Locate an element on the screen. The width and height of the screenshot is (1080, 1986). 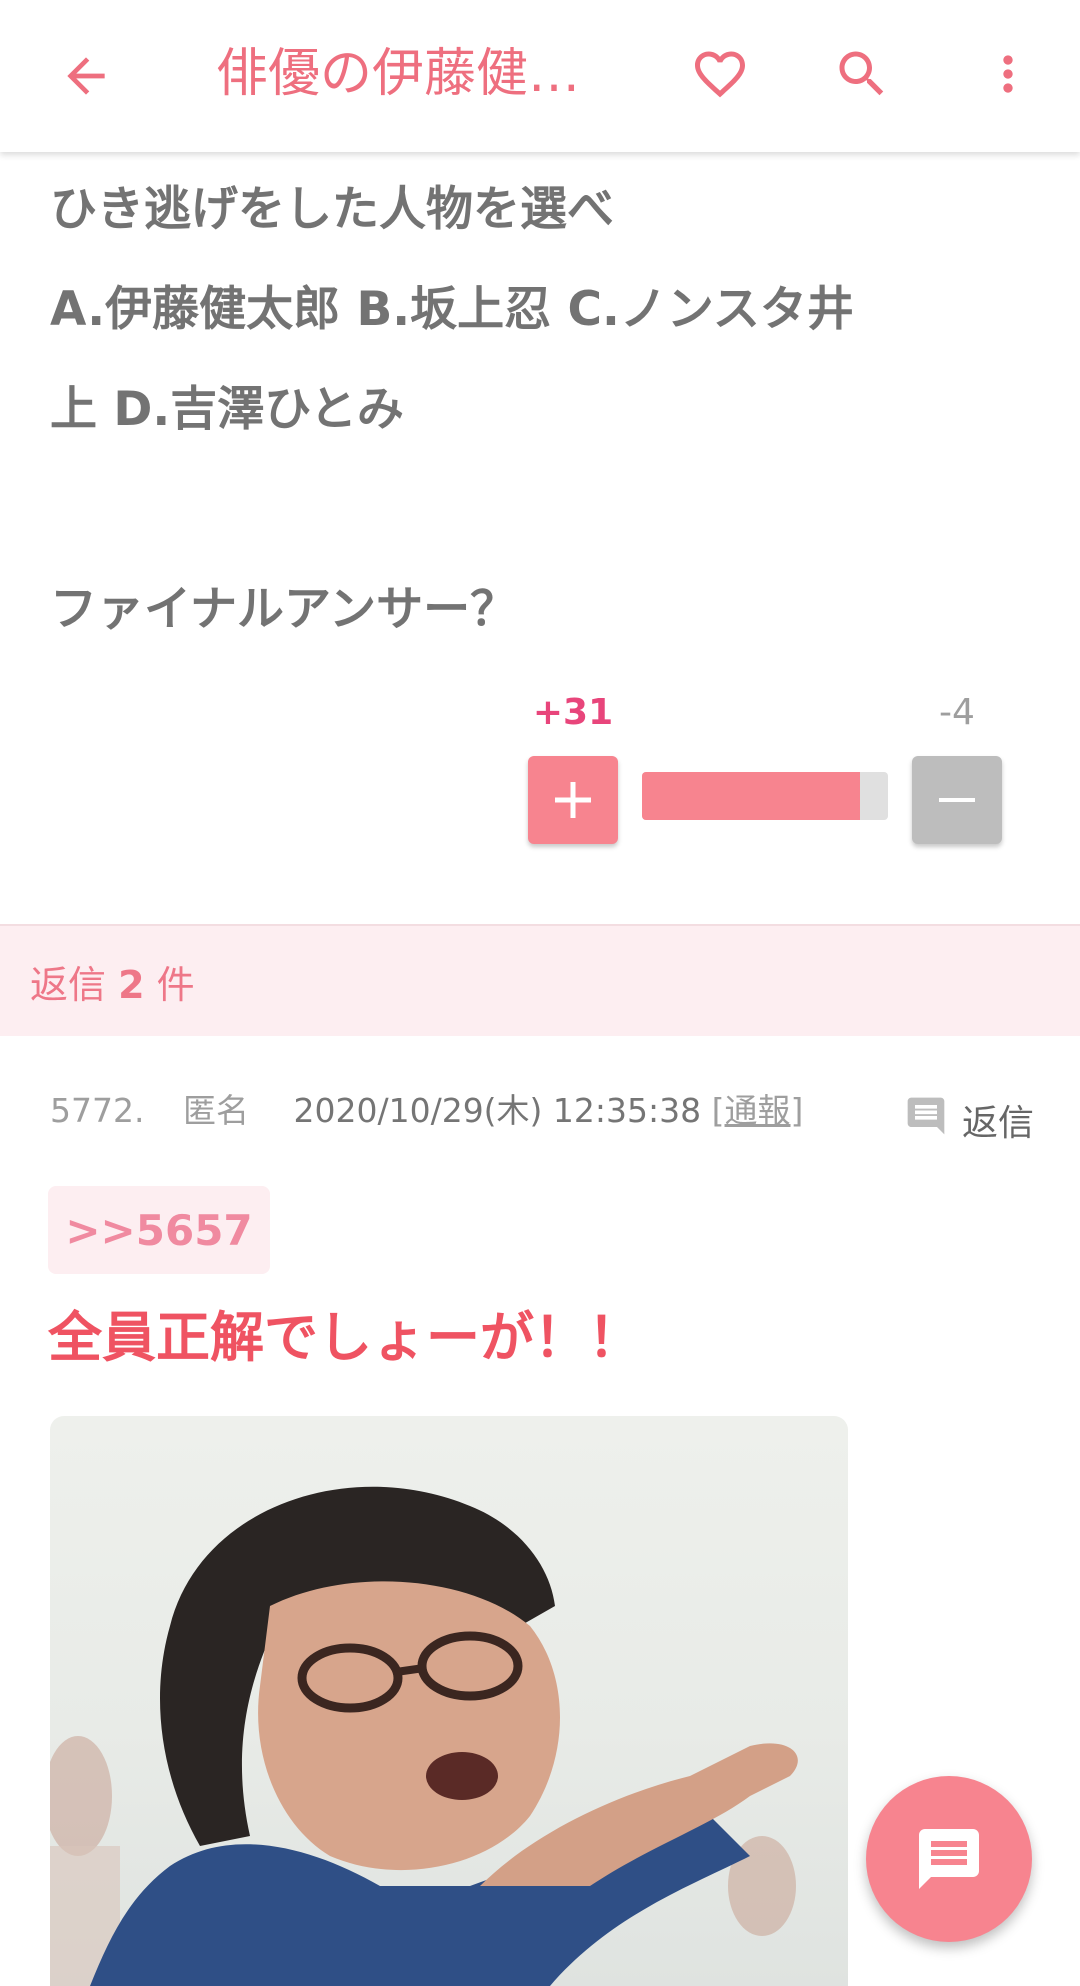
reply-label: 返信 is located at coordinates (998, 1123).